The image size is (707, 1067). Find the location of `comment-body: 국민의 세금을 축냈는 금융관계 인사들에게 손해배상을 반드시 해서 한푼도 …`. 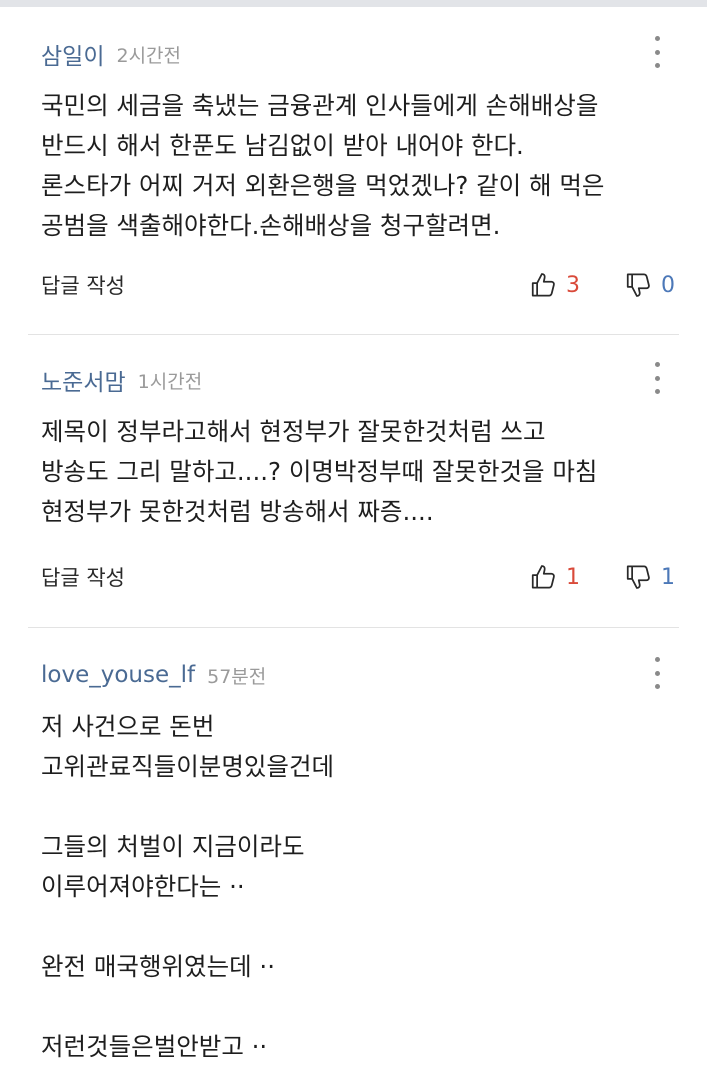

comment-body: 국민의 세금을 축냈는 금융관계 인사들에게 손해배상을 반드시 해서 한푼도 … is located at coordinates (359, 166).